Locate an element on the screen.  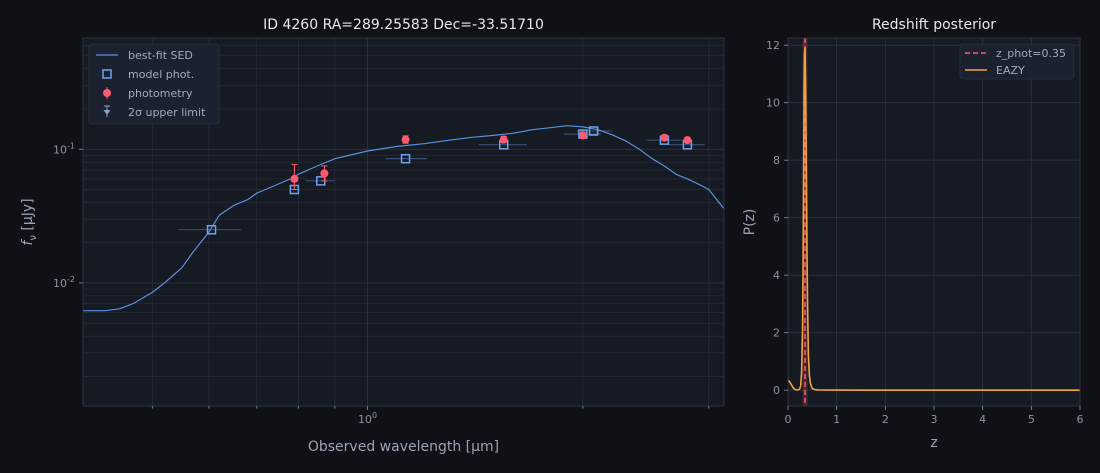
pz-xtick-label: 3 is located at coordinates (934, 419).